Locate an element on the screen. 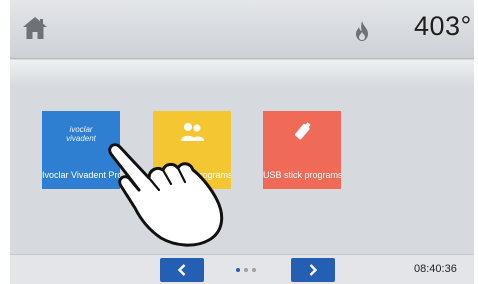  flame-icon is located at coordinates (362, 31).